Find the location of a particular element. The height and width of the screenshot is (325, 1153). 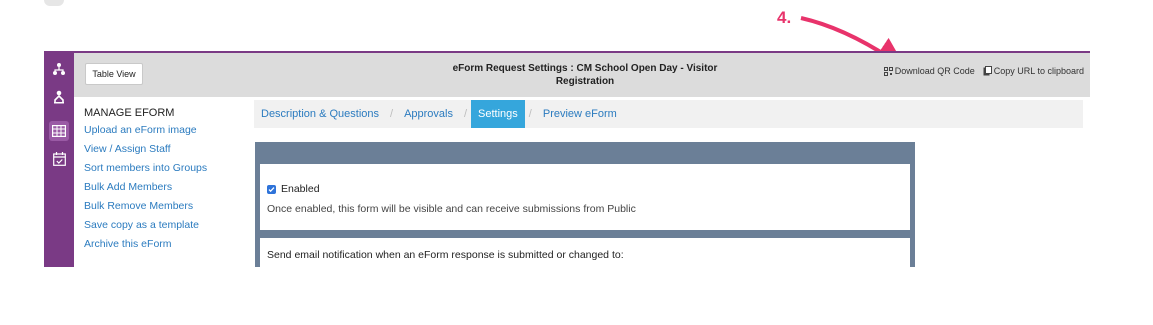

tab-settings: Settings is located at coordinates (498, 114).